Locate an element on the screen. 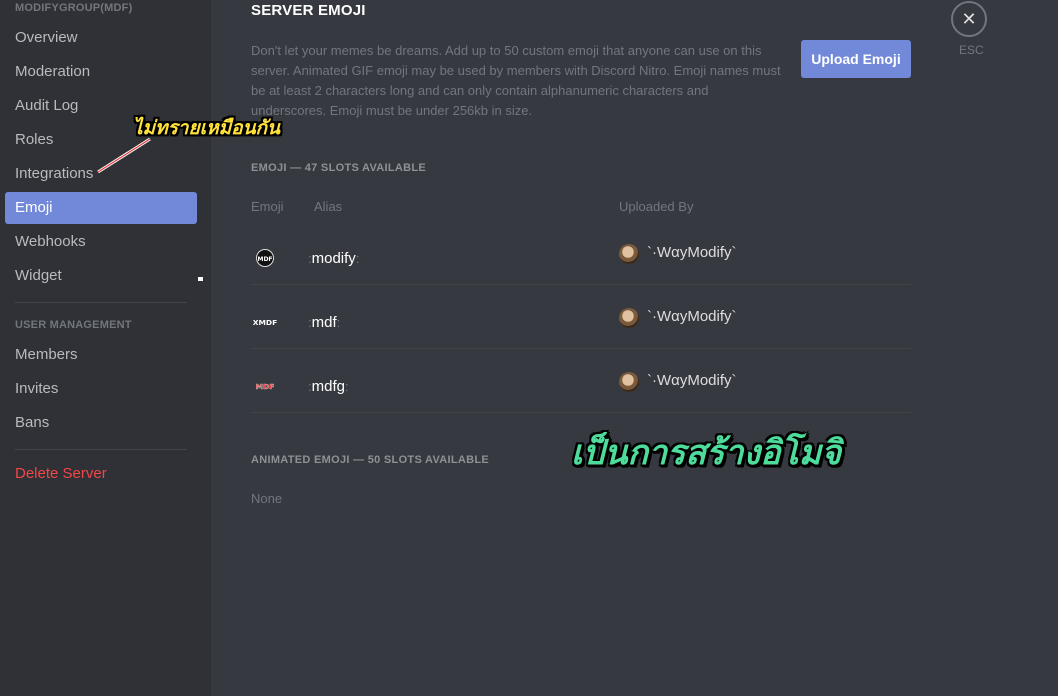 The image size is (1058, 696). emoji-alias: :mdf: is located at coordinates (324, 322).